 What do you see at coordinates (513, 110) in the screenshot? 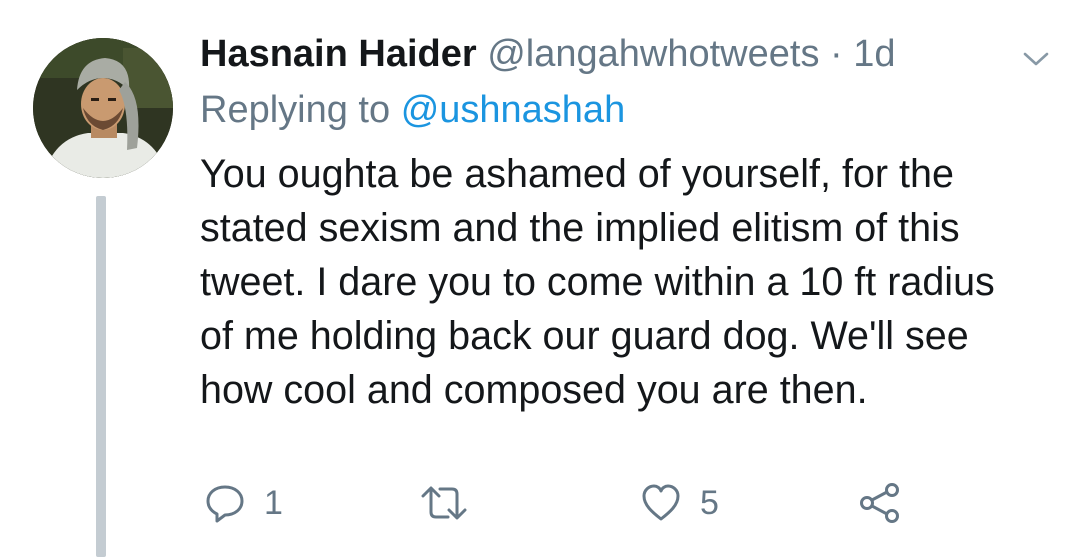
I see `reply-mention-link: @ushnashah` at bounding box center [513, 110].